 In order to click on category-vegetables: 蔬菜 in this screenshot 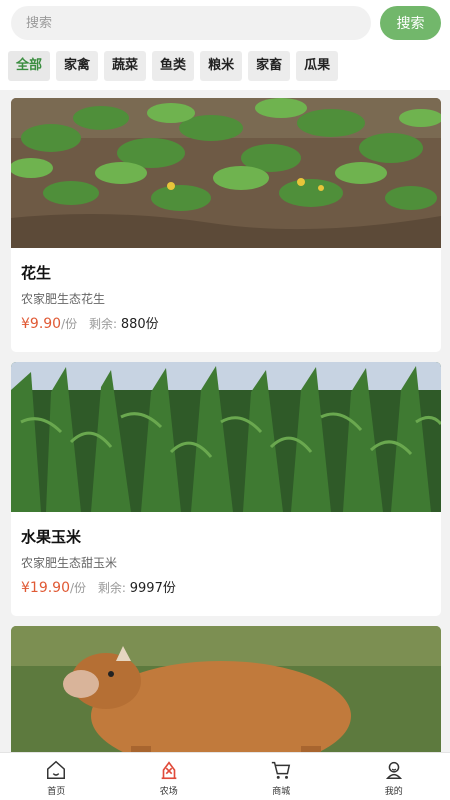, I will do `click(125, 66)`.